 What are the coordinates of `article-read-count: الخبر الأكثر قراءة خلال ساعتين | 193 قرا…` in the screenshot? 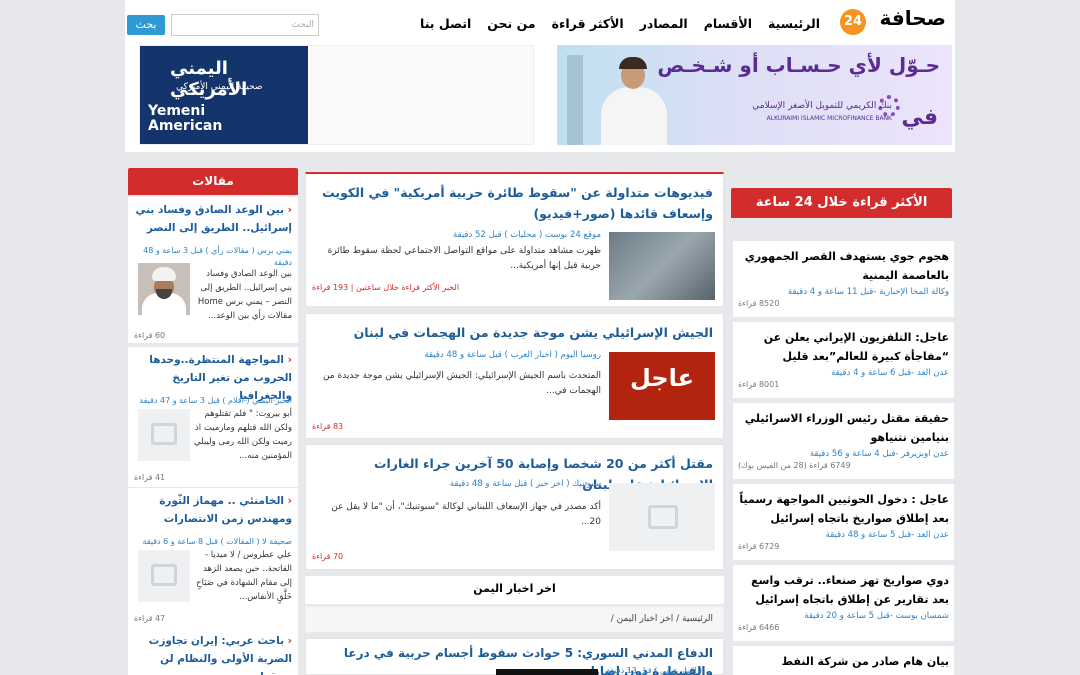 It's located at (386, 287).